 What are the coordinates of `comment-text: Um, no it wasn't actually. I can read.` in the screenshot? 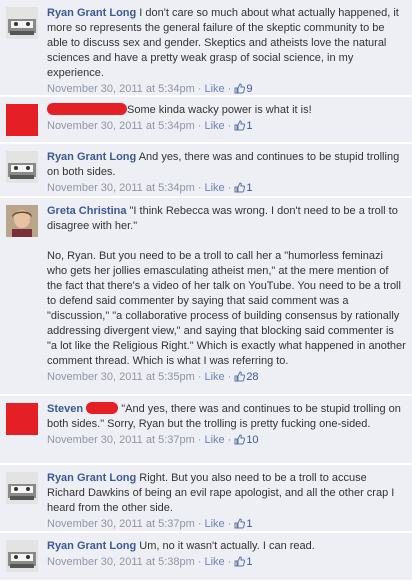 It's located at (227, 546).